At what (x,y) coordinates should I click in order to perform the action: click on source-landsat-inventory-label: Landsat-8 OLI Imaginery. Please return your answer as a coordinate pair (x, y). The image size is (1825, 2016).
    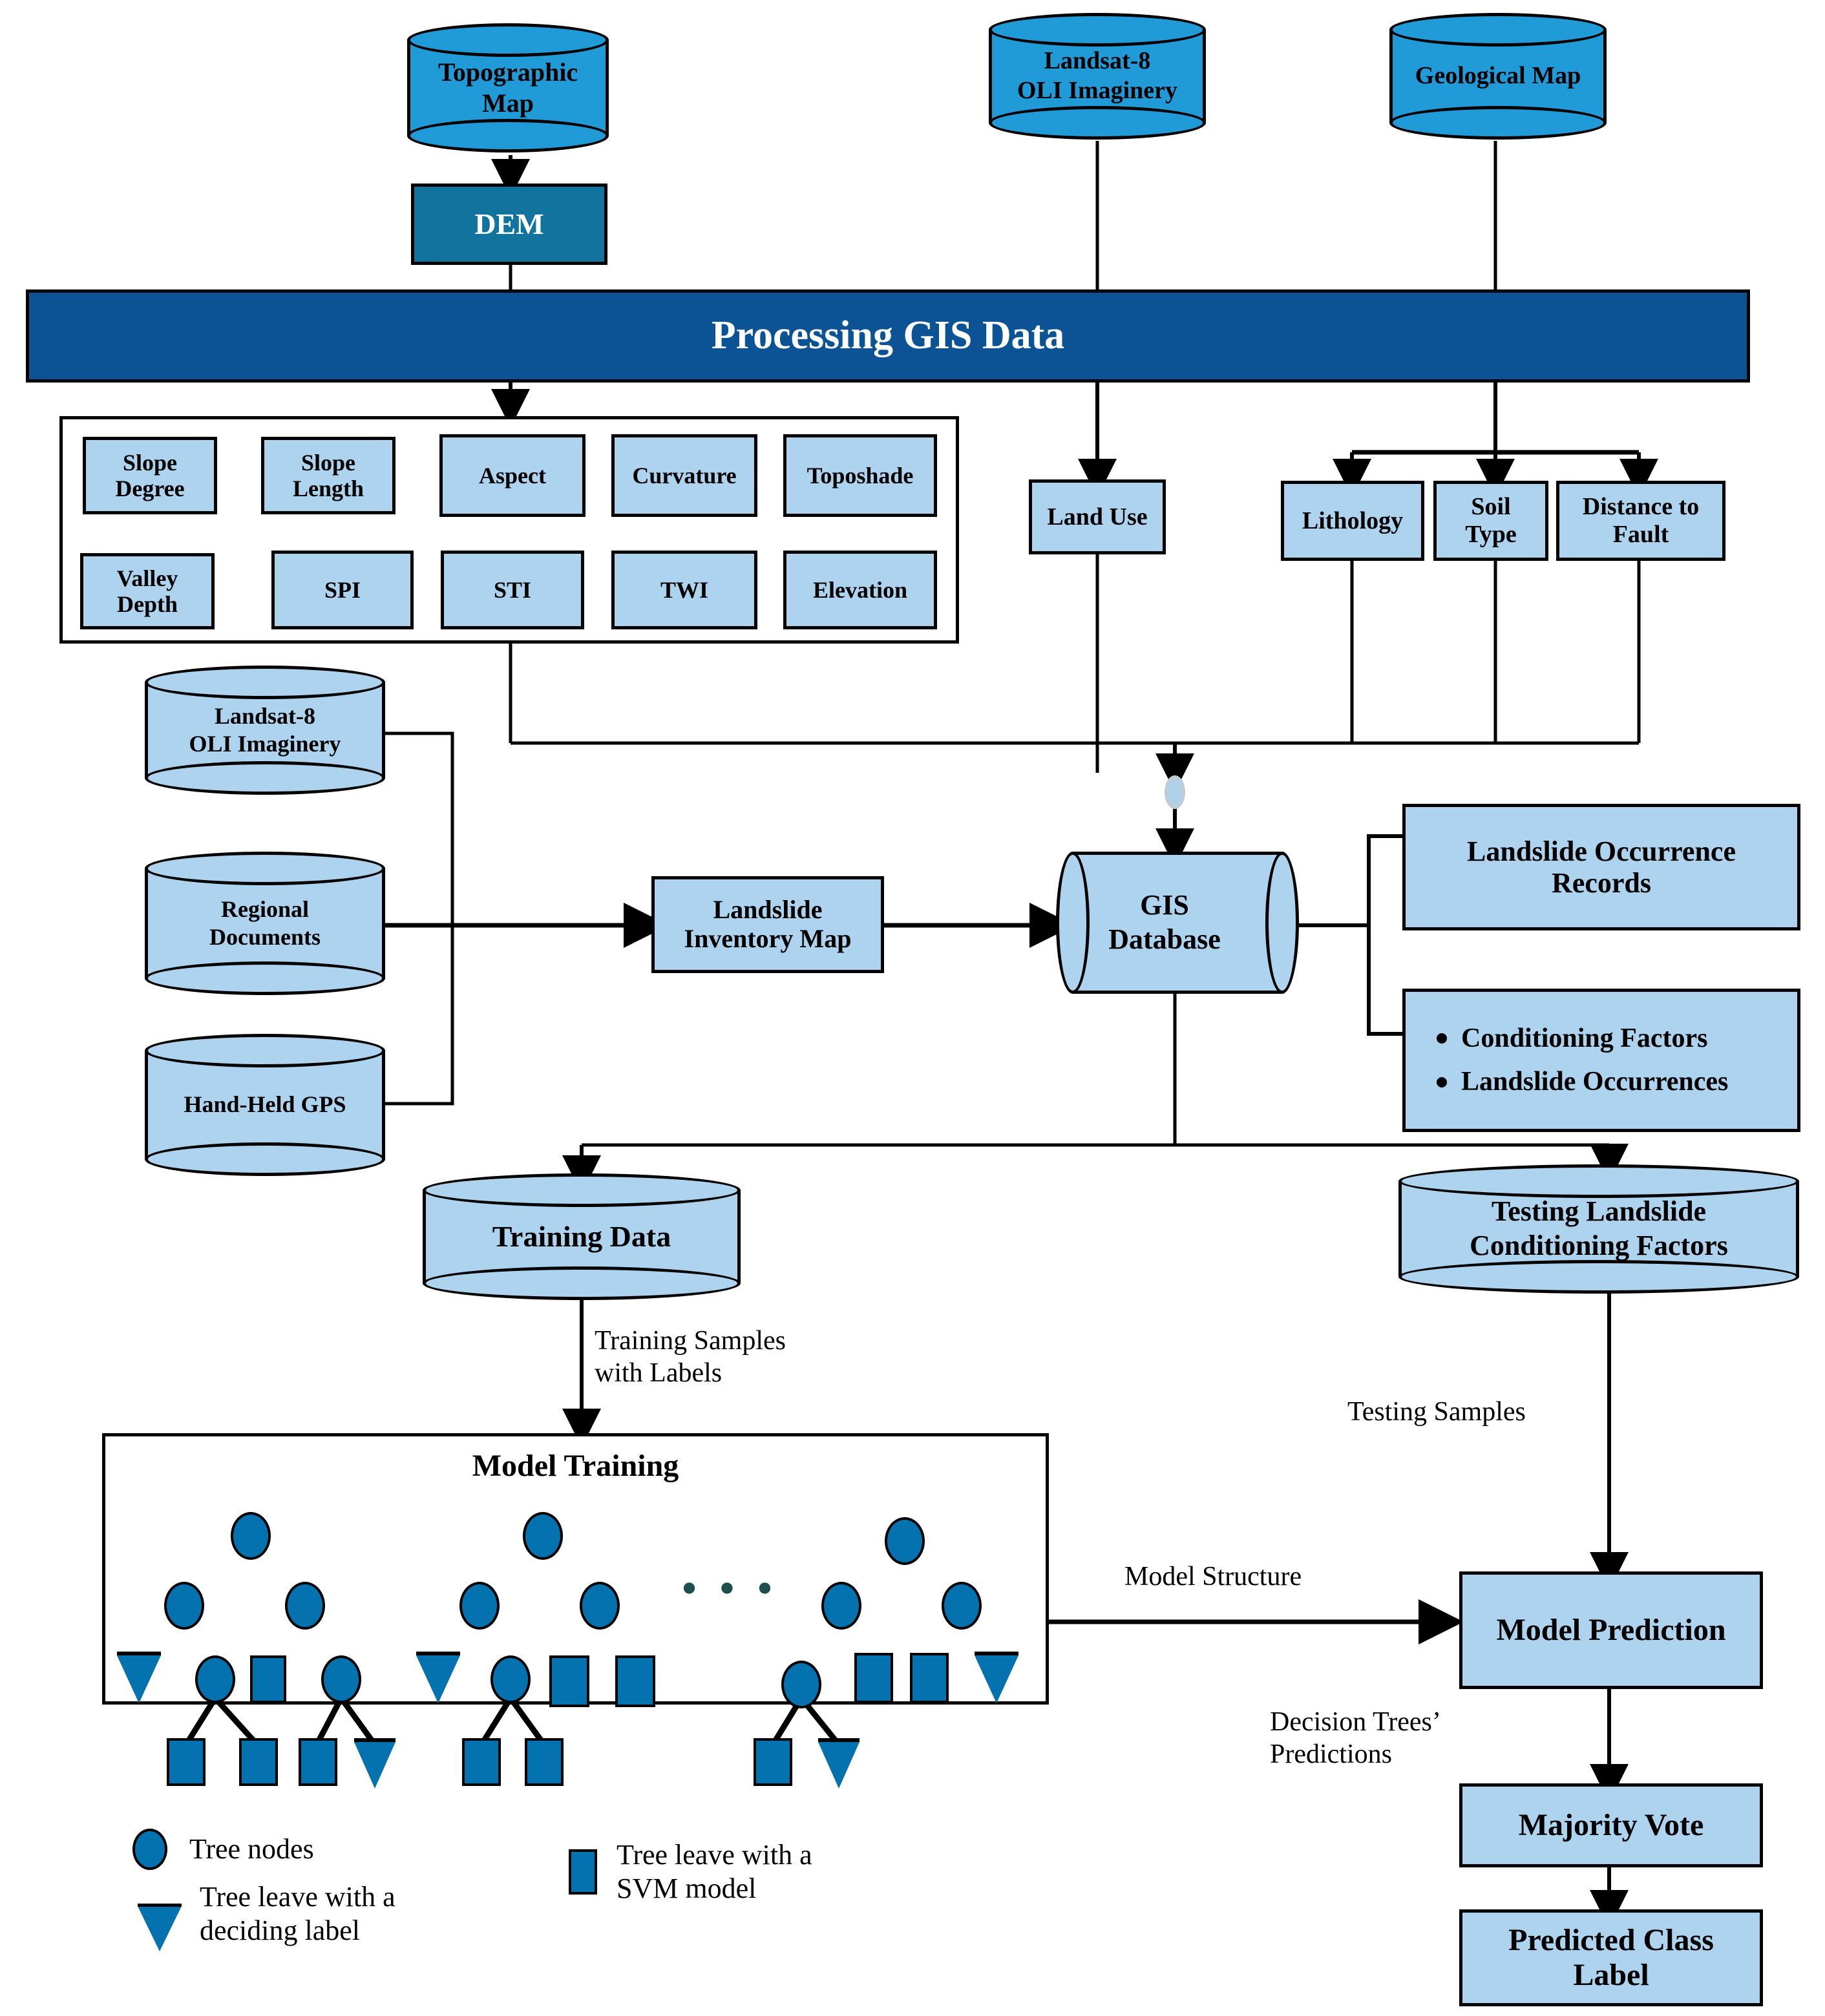
    Looking at the image, I should click on (265, 729).